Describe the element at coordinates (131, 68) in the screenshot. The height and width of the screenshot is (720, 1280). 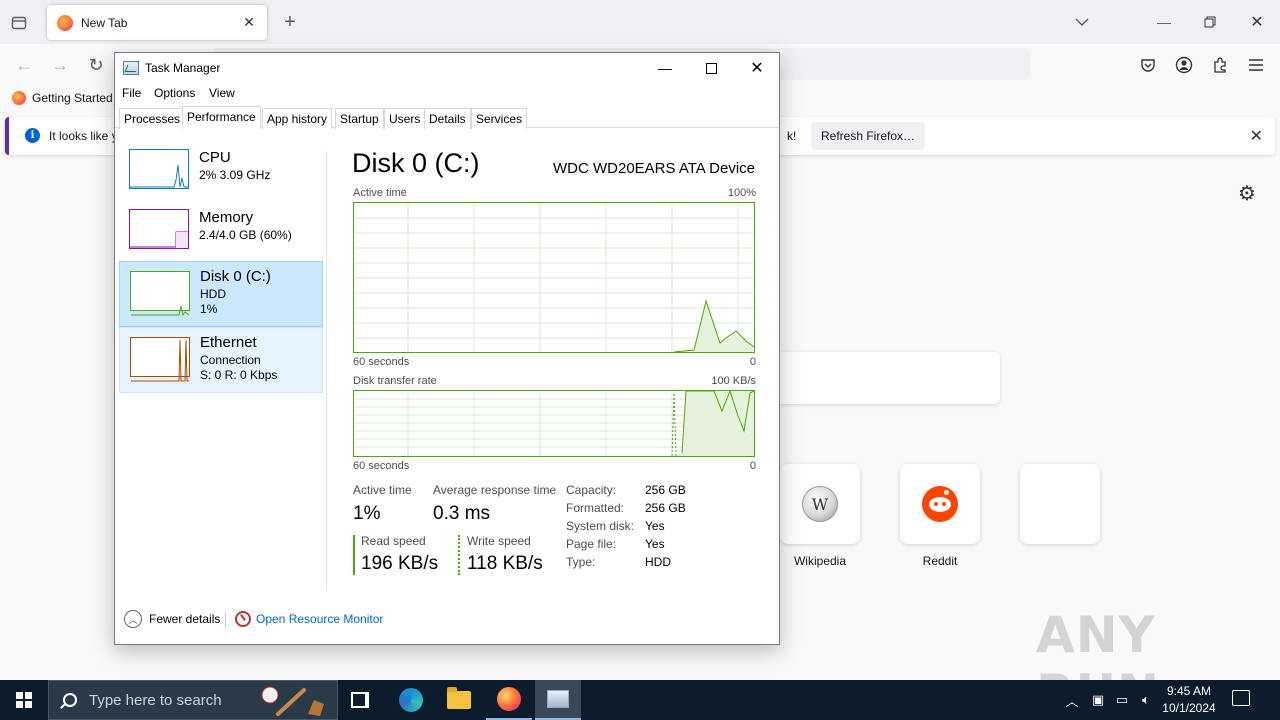
I see `task-manager-app-icon` at that location.